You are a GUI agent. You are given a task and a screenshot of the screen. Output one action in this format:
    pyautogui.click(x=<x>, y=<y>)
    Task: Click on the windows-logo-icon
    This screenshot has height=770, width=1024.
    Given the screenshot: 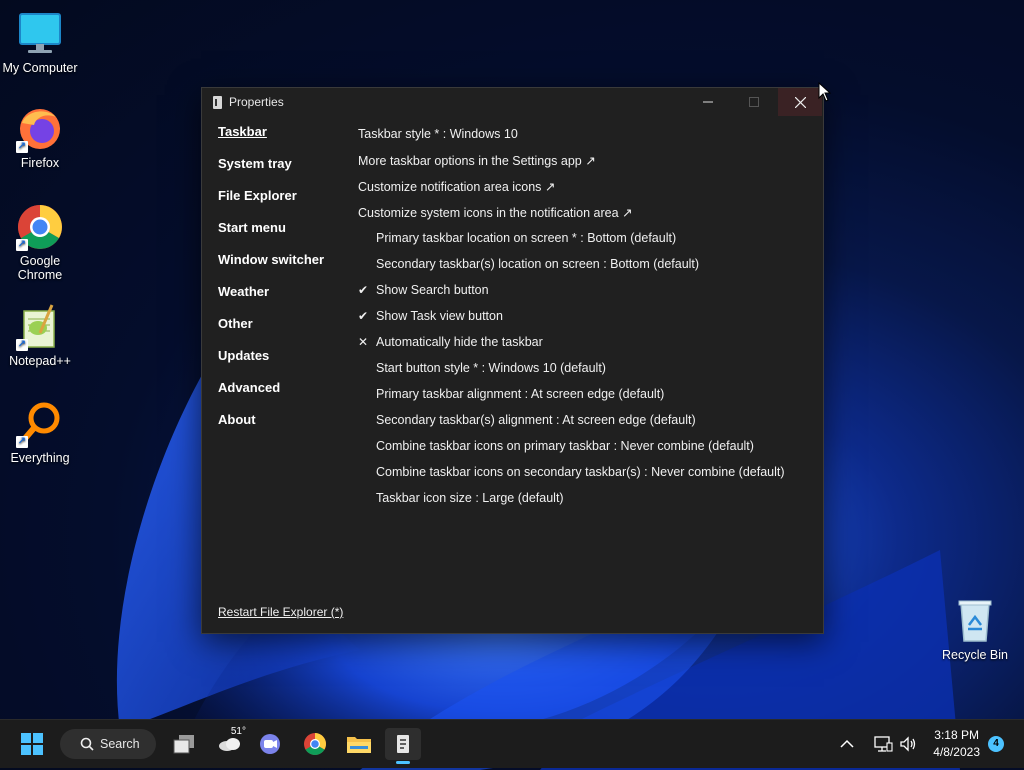 What is the action you would take?
    pyautogui.click(x=32, y=744)
    